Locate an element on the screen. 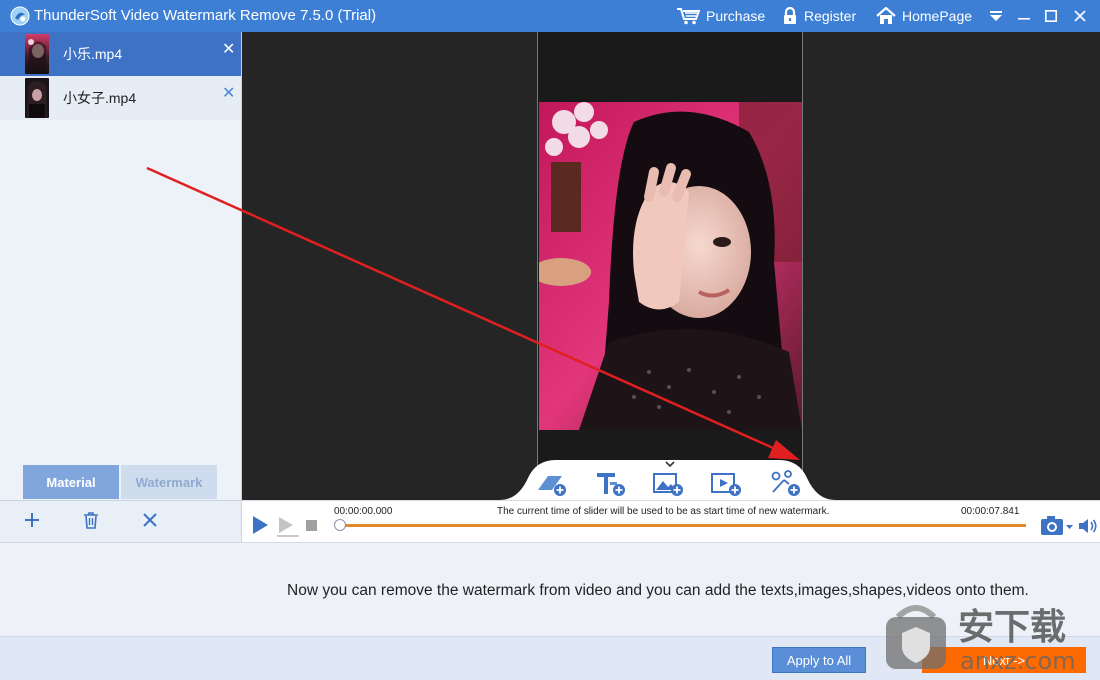 This screenshot has height=680, width=1100. purchase-button: Purchase is located at coordinates (720, 16).